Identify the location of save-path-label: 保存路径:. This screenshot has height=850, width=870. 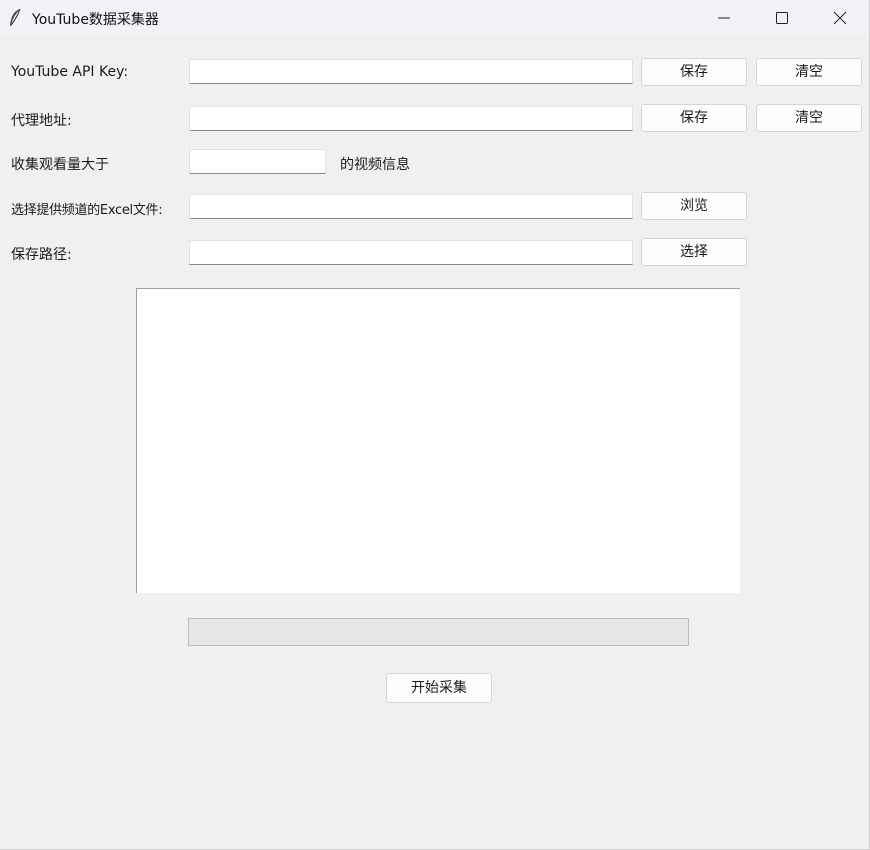
(41, 255).